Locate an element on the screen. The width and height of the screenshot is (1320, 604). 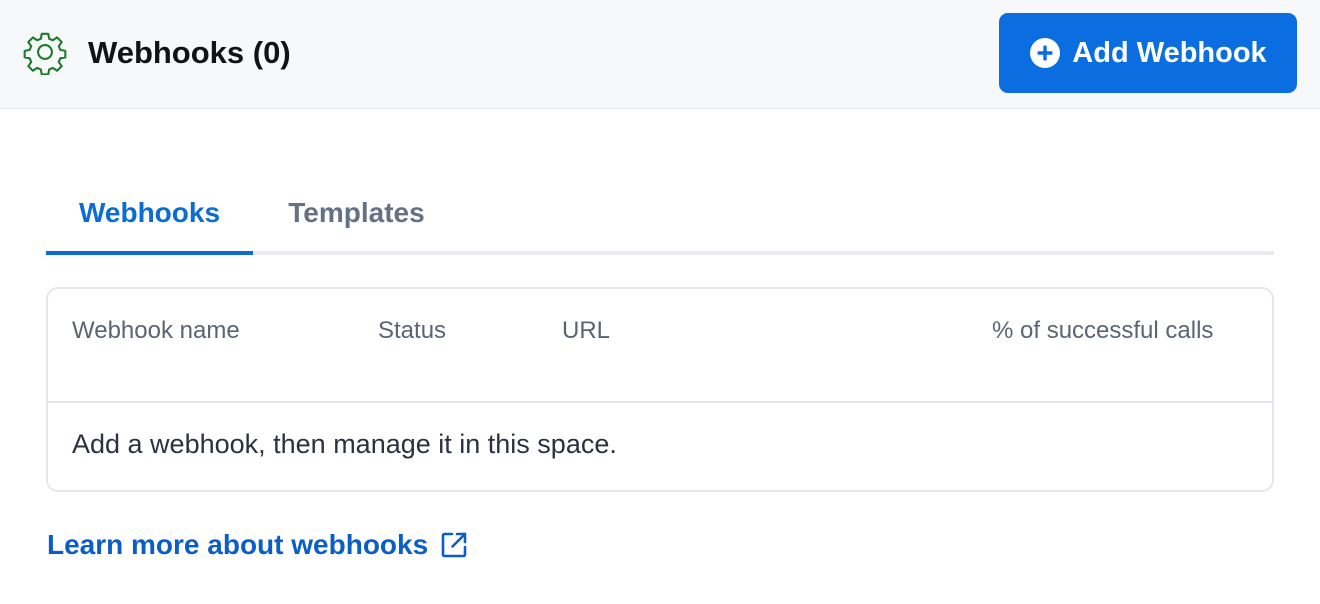
column-header-status: Status is located at coordinates (412, 330).